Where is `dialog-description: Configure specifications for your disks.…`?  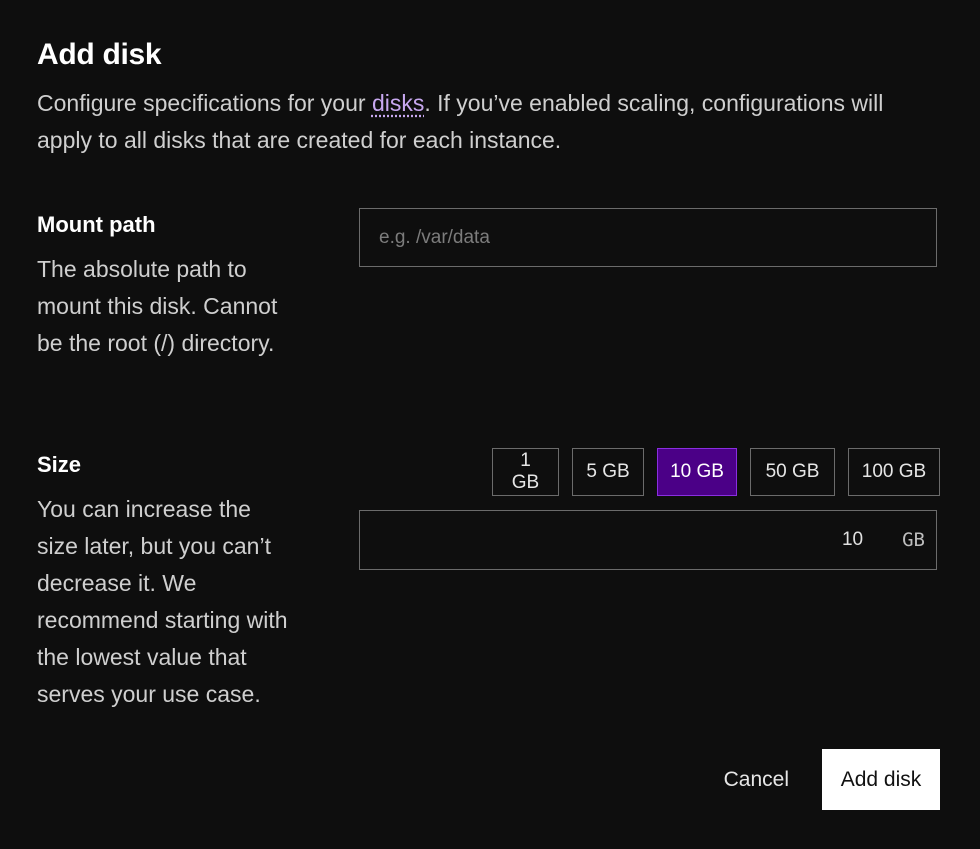
dialog-description: Configure specifications for your disks.… is located at coordinates (487, 122).